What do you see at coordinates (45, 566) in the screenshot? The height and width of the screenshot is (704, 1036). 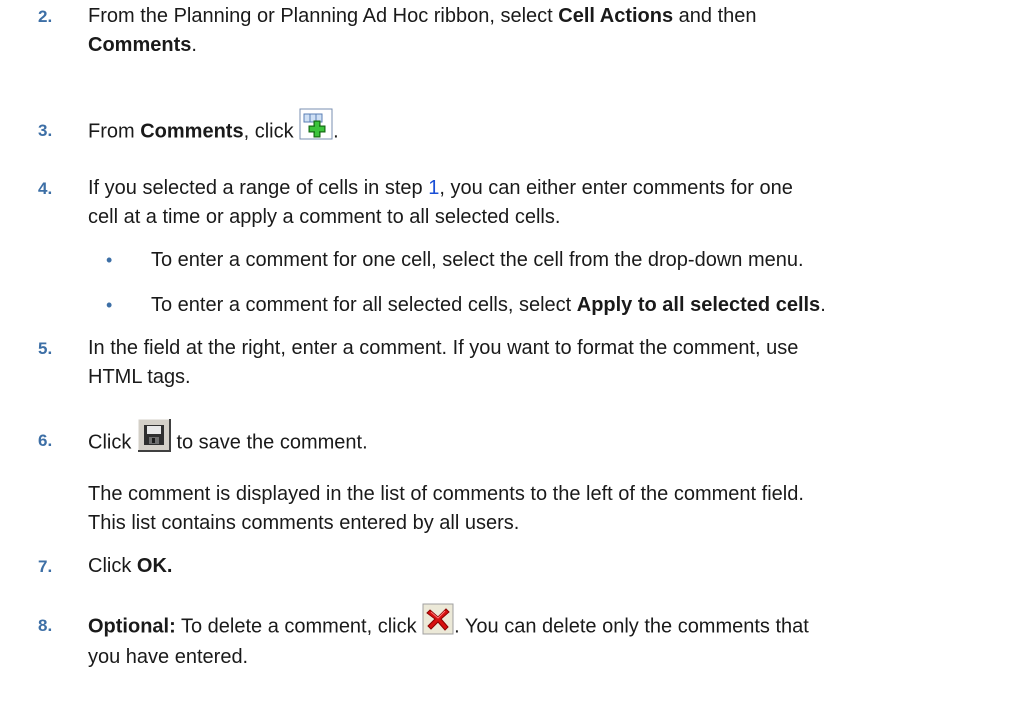 I see `step-number: 7.` at bounding box center [45, 566].